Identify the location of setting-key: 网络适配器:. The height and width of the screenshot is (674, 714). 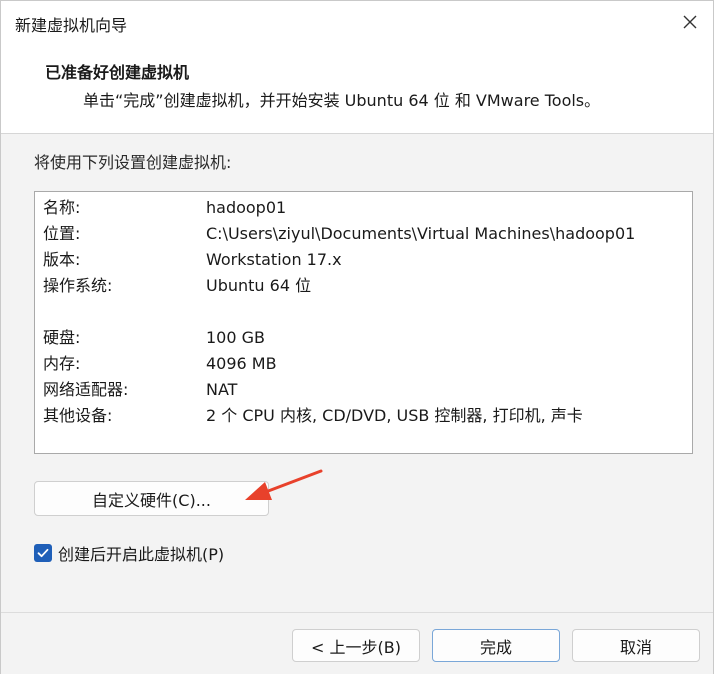
(86, 389).